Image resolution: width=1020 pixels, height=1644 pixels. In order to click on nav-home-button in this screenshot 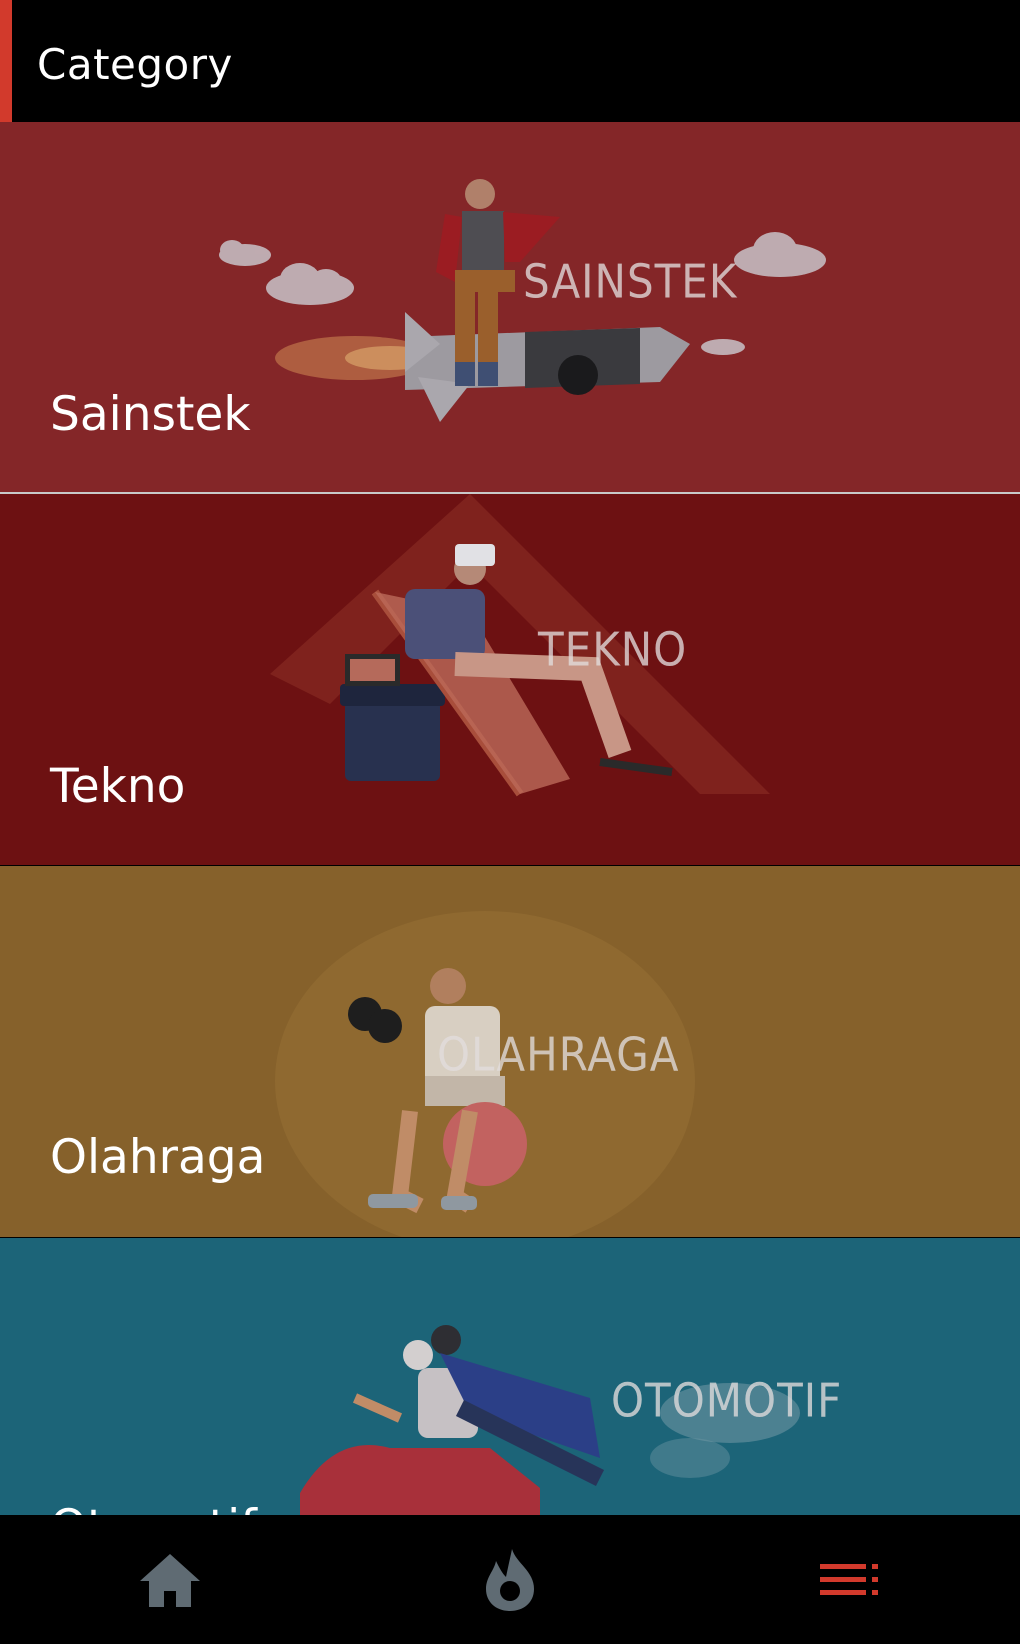, I will do `click(170, 1579)`.